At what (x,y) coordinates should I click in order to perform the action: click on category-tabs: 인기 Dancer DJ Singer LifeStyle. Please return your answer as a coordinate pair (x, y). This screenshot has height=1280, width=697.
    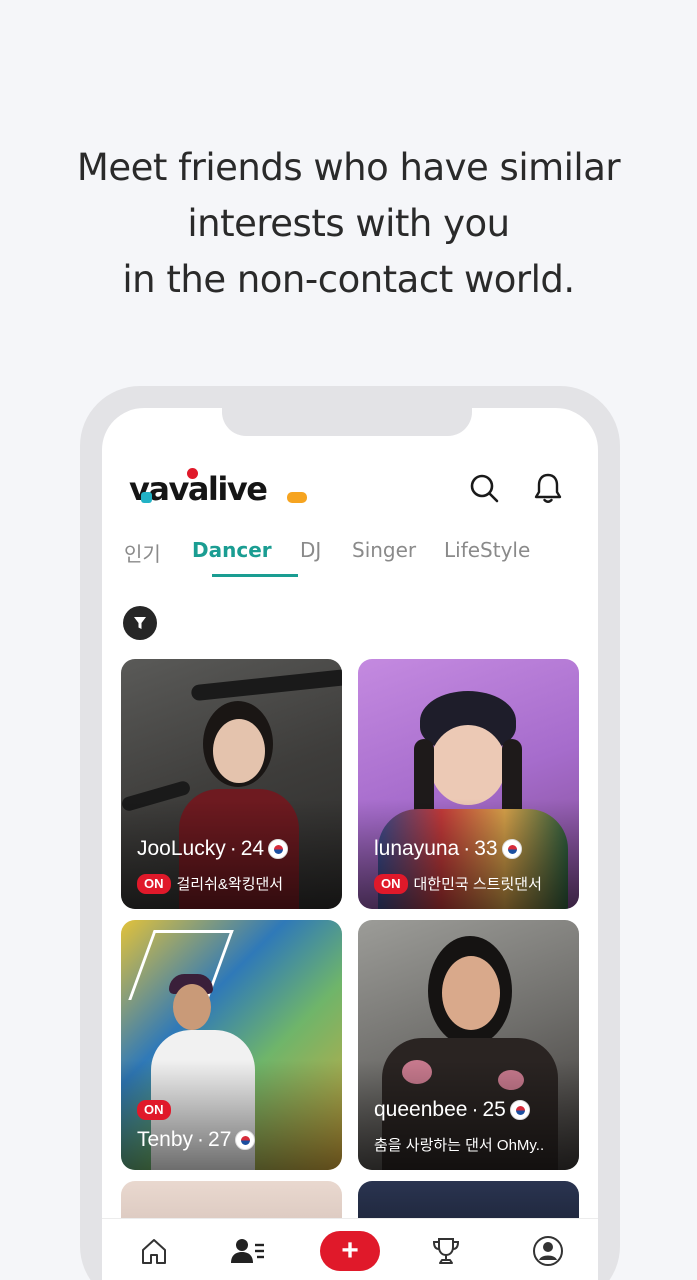
    Looking at the image, I should click on (354, 560).